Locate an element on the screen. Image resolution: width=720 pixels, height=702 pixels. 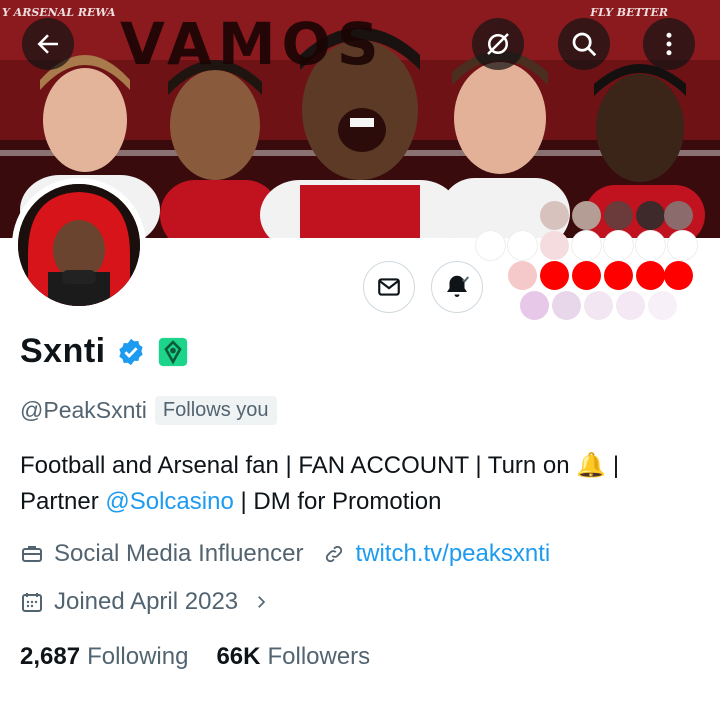
avatar-image is located at coordinates (79, 245).